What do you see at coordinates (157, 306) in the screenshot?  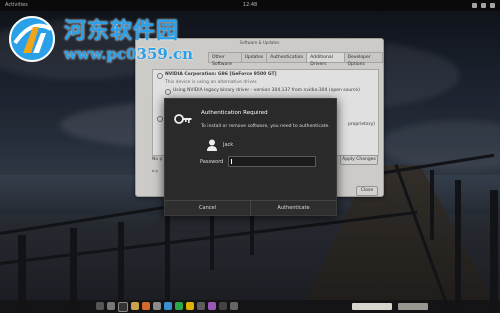 I see `settings-icon` at bounding box center [157, 306].